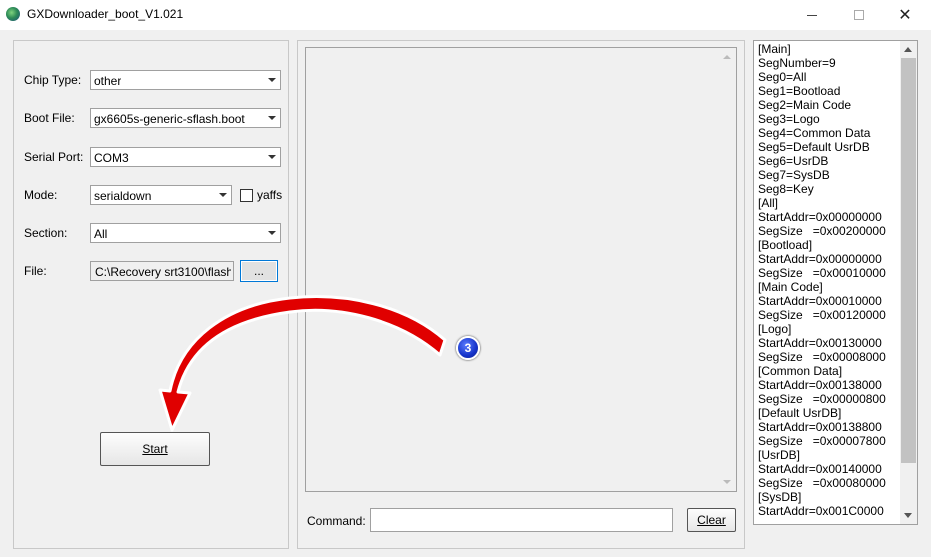 Image resolution: width=931 pixels, height=557 pixels. Describe the element at coordinates (790, 287) in the screenshot. I see `config-line: [Main Code]` at that location.